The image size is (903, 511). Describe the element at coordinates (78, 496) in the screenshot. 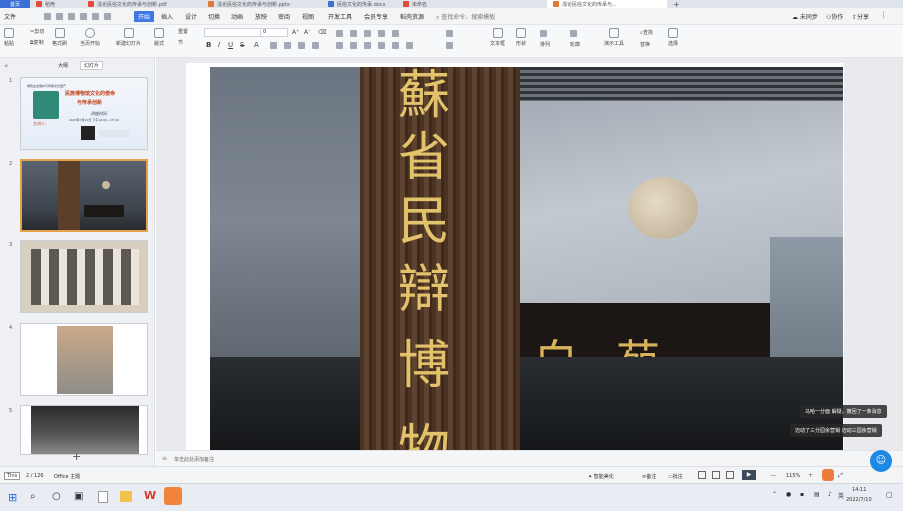

I see `task-view-icon: ▣` at that location.